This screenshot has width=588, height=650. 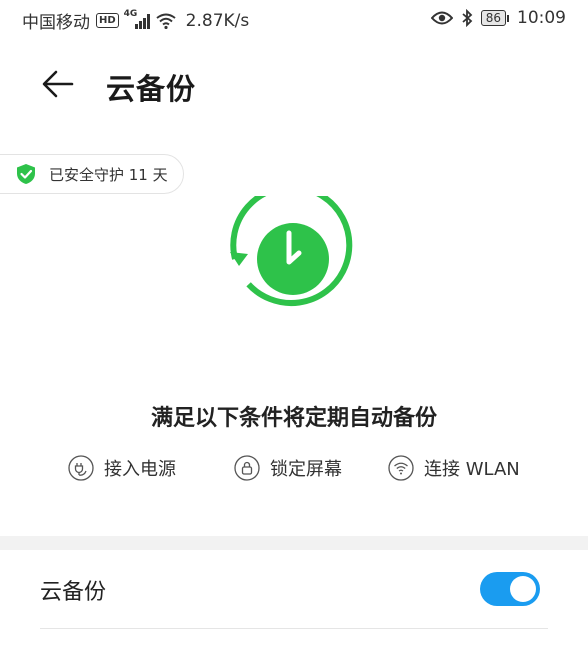 What do you see at coordinates (541, 18) in the screenshot?
I see `clock: 10:09` at bounding box center [541, 18].